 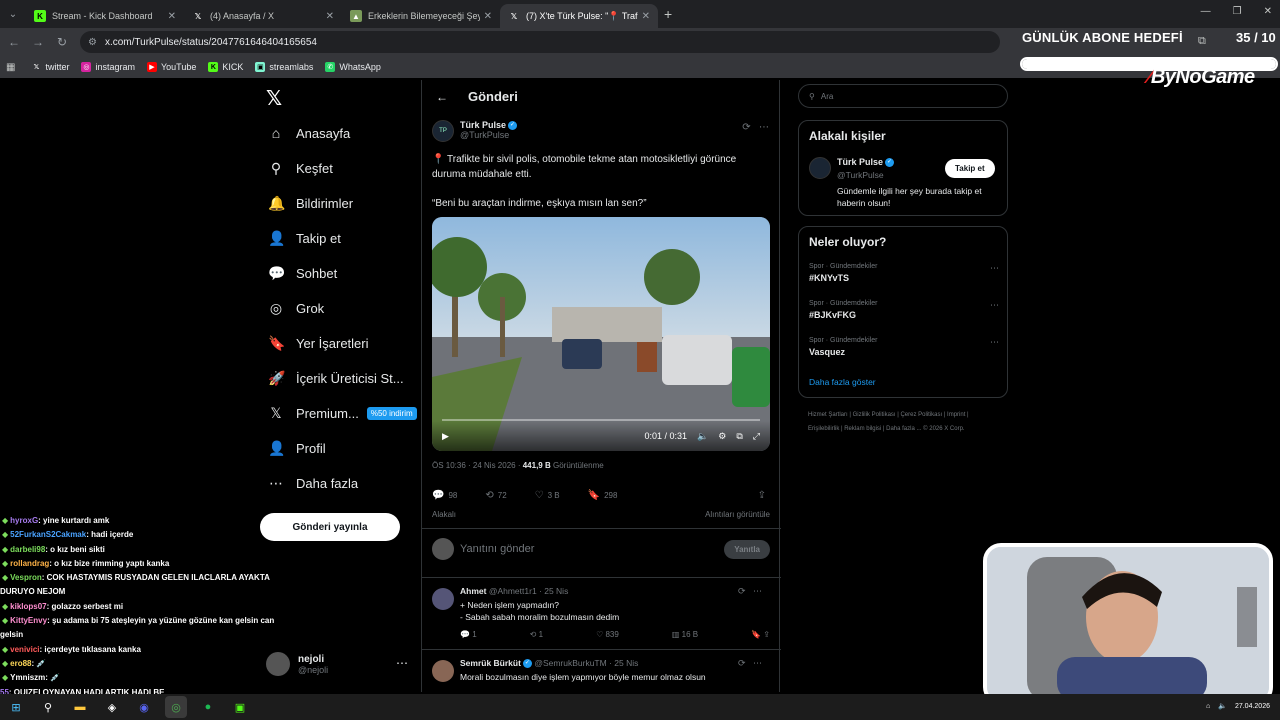 What do you see at coordinates (48, 707) in the screenshot?
I see `search-icon: ⚲` at bounding box center [48, 707].